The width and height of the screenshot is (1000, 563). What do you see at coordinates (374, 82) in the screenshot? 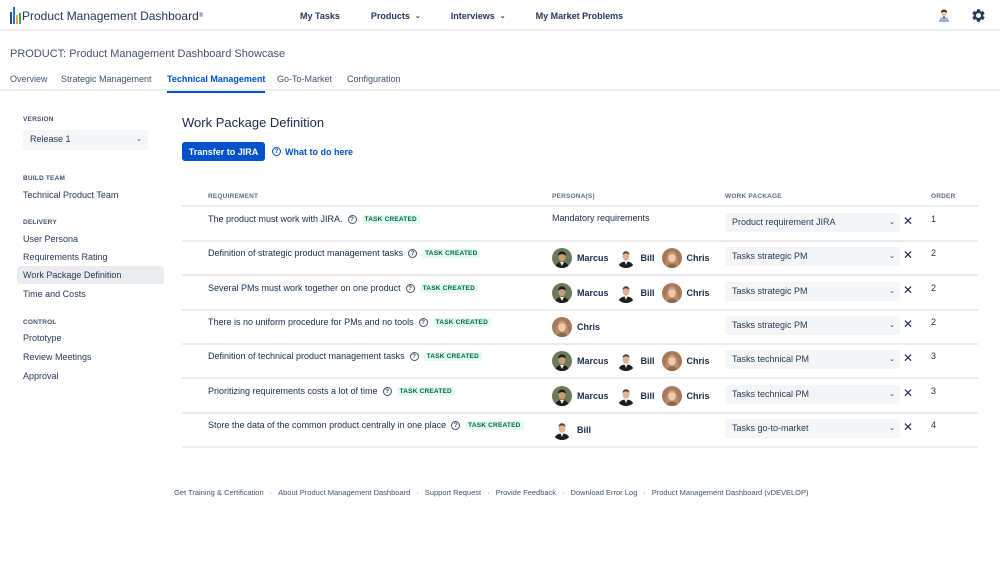
I see `tab-configuration: Configuration` at bounding box center [374, 82].